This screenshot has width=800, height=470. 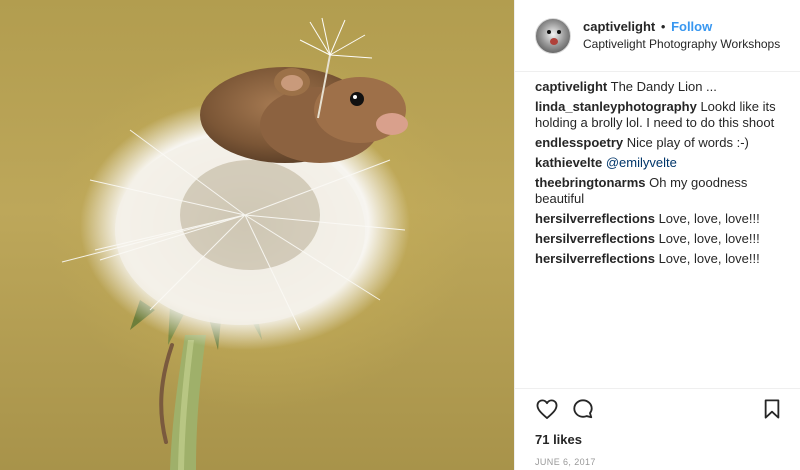 What do you see at coordinates (619, 26) in the screenshot?
I see `author-username: captivelight` at bounding box center [619, 26].